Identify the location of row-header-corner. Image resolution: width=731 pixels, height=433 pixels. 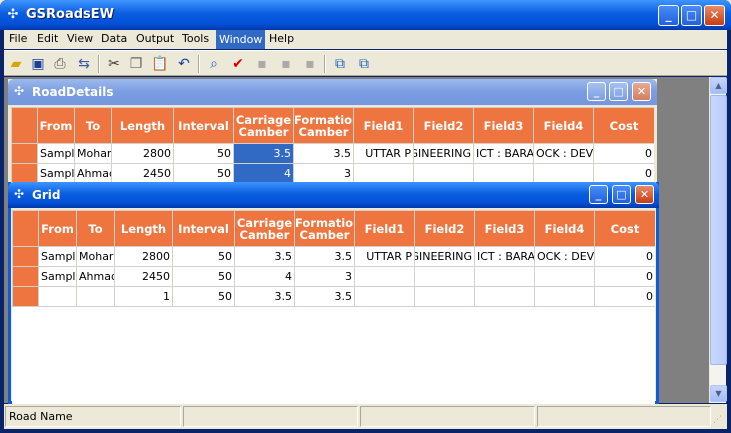
(24, 125).